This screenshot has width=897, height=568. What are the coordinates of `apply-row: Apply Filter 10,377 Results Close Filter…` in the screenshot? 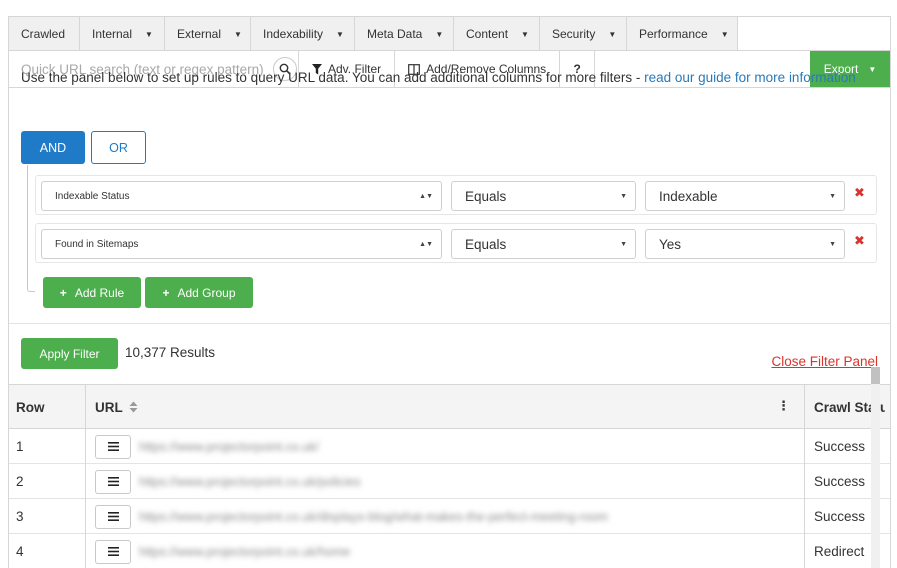 It's located at (449, 354).